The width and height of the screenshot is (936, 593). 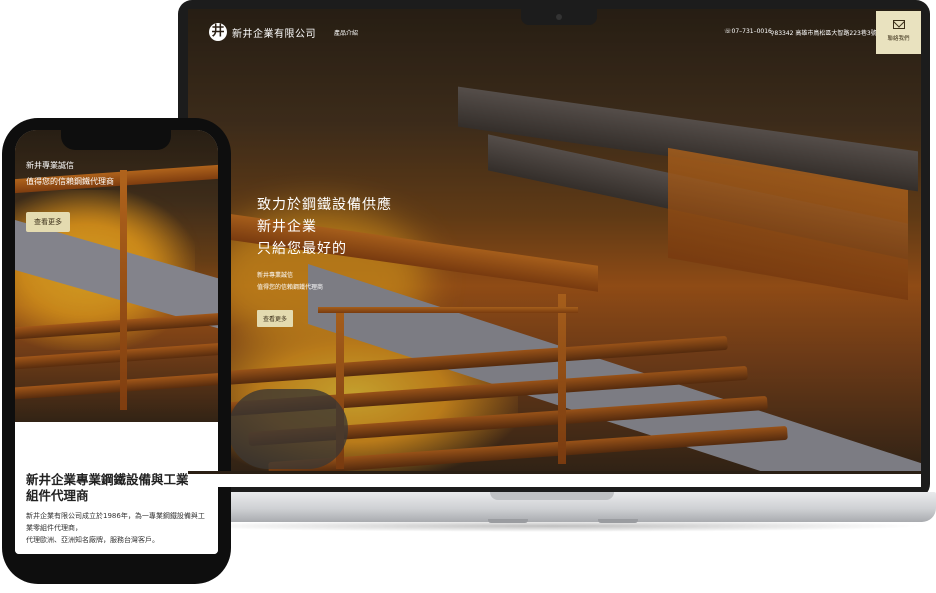 I want to click on hero-subtitle: 新井專業誠信 值得您的信賴鋼鐵代理商, so click(x=324, y=282).